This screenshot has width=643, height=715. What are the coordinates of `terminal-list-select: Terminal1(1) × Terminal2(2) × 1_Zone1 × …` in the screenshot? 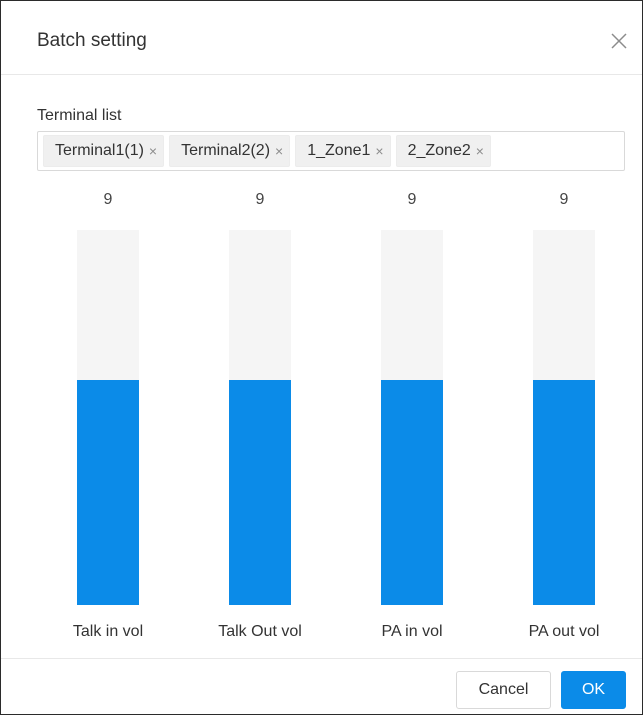 It's located at (331, 151).